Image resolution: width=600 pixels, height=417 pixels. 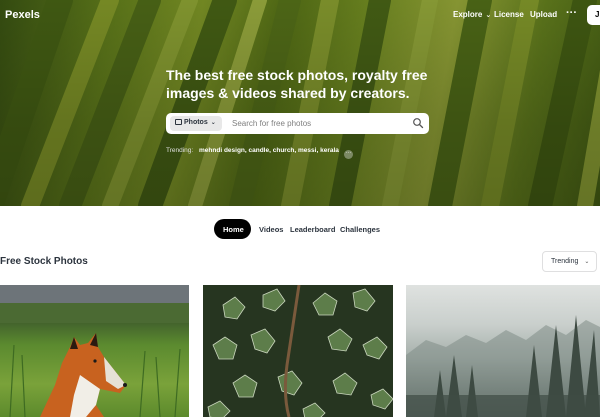 I want to click on section-title: Free Stock Photos, so click(x=44, y=261).